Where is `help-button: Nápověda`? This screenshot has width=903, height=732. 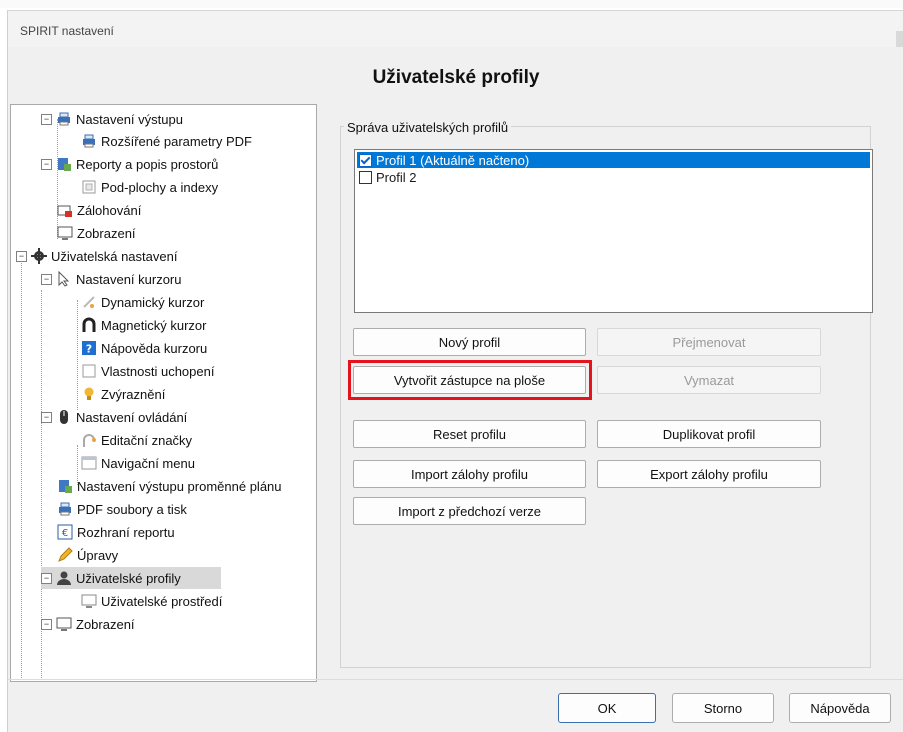
help-button: Nápověda is located at coordinates (840, 708).